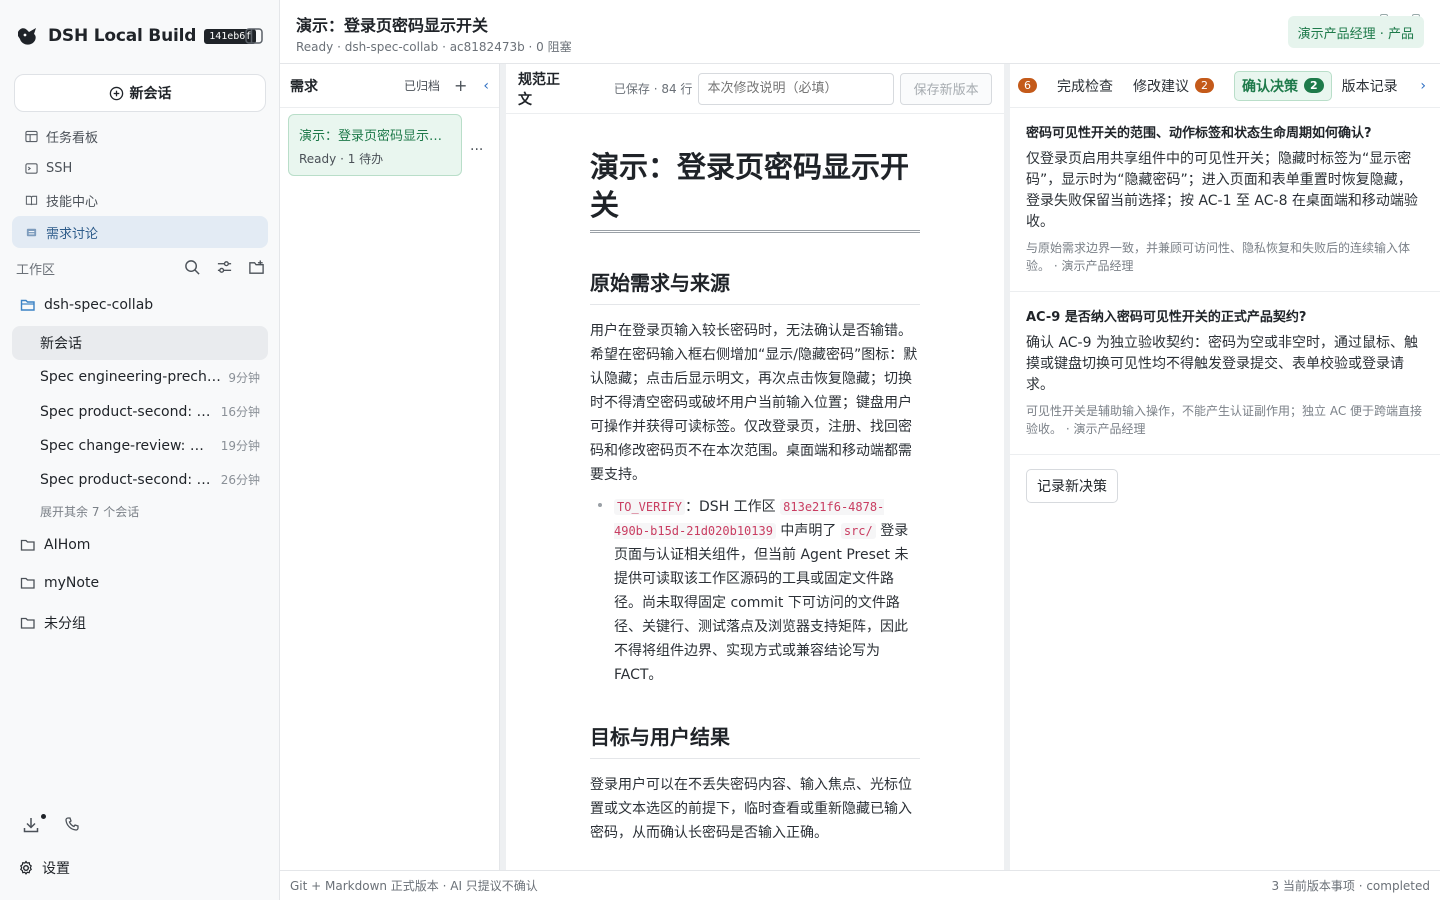 The height and width of the screenshot is (900, 1440). What do you see at coordinates (225, 268) in the screenshot?
I see `filter-icon` at bounding box center [225, 268].